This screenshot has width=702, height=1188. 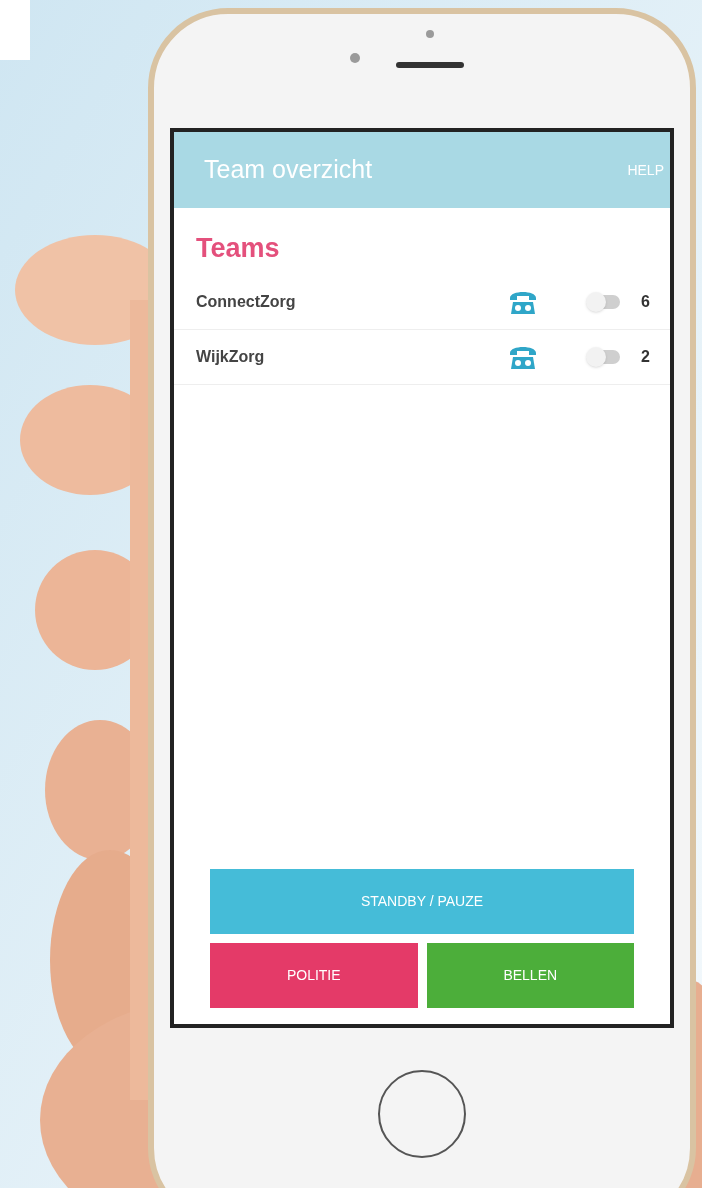 I want to click on camera-icon, so click(x=355, y=58).